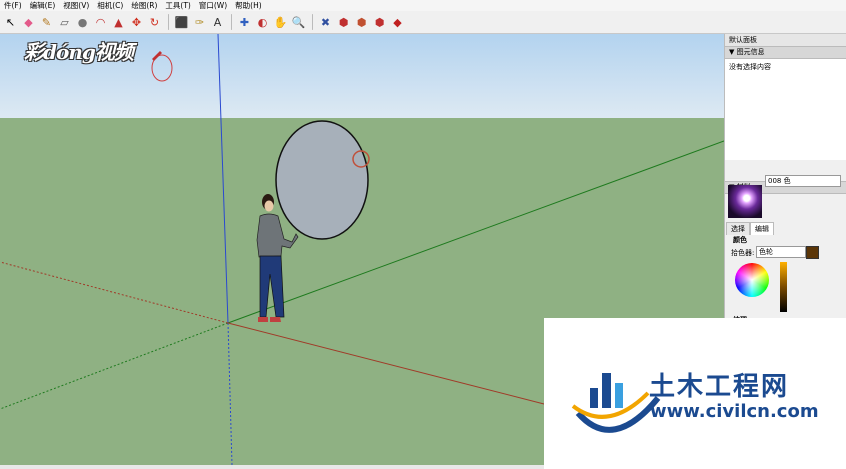  What do you see at coordinates (783, 287) in the screenshot?
I see `brightness-slider` at bounding box center [783, 287].